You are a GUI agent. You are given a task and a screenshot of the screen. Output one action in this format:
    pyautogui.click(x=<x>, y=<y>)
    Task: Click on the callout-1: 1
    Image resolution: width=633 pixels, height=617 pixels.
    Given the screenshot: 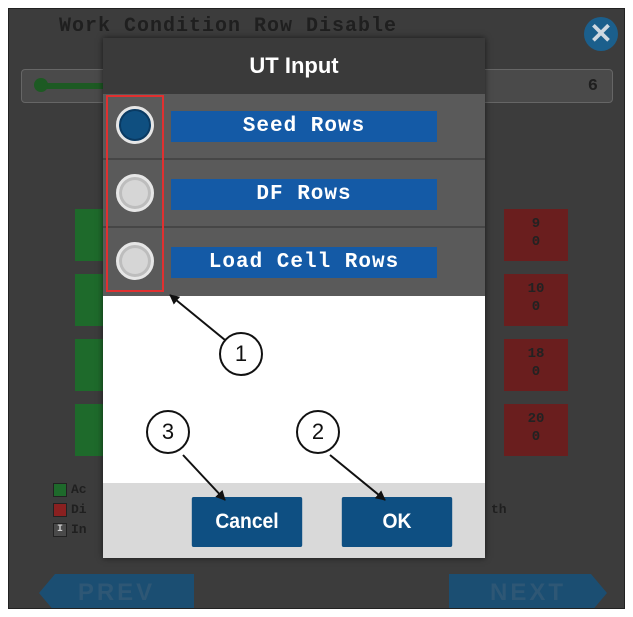 What is the action you would take?
    pyautogui.click(x=241, y=354)
    